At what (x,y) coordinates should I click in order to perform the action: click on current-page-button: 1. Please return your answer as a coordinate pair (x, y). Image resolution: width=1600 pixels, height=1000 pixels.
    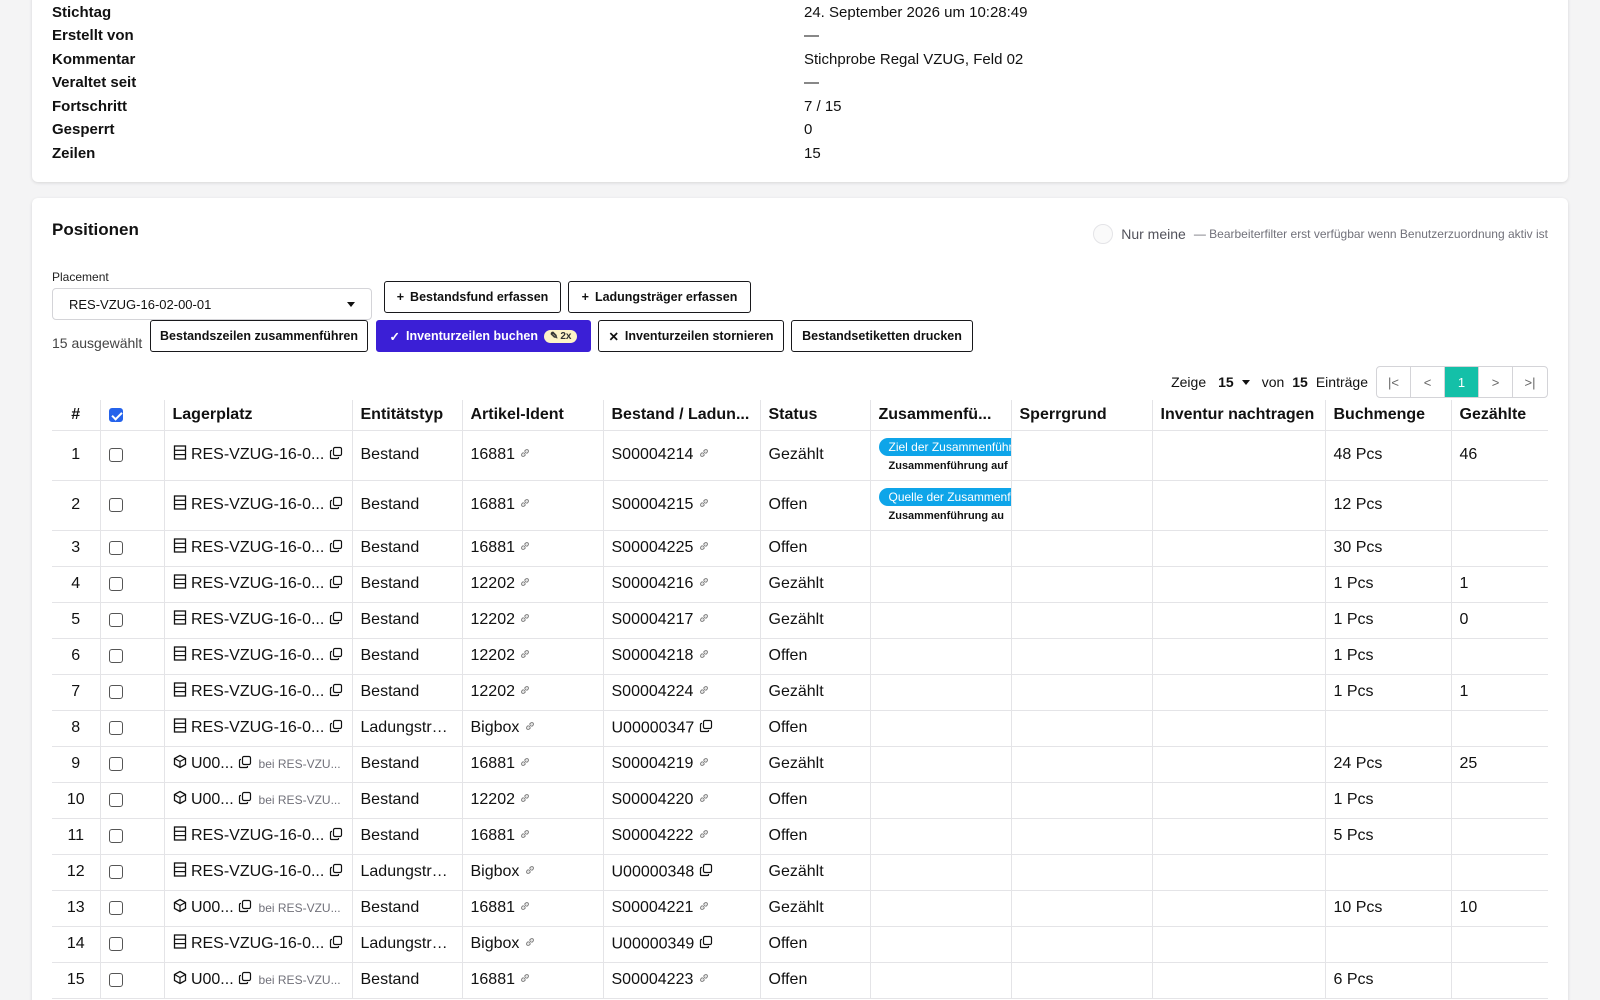
    Looking at the image, I should click on (1462, 382).